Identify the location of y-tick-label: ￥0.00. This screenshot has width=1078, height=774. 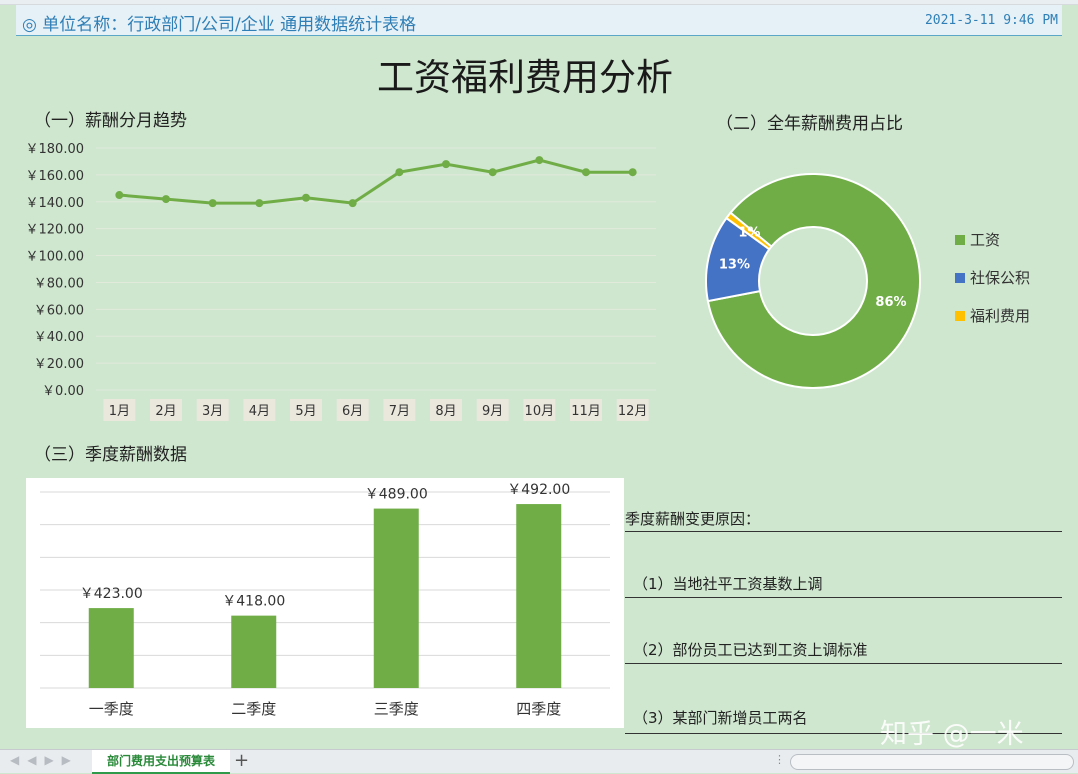
(63, 391).